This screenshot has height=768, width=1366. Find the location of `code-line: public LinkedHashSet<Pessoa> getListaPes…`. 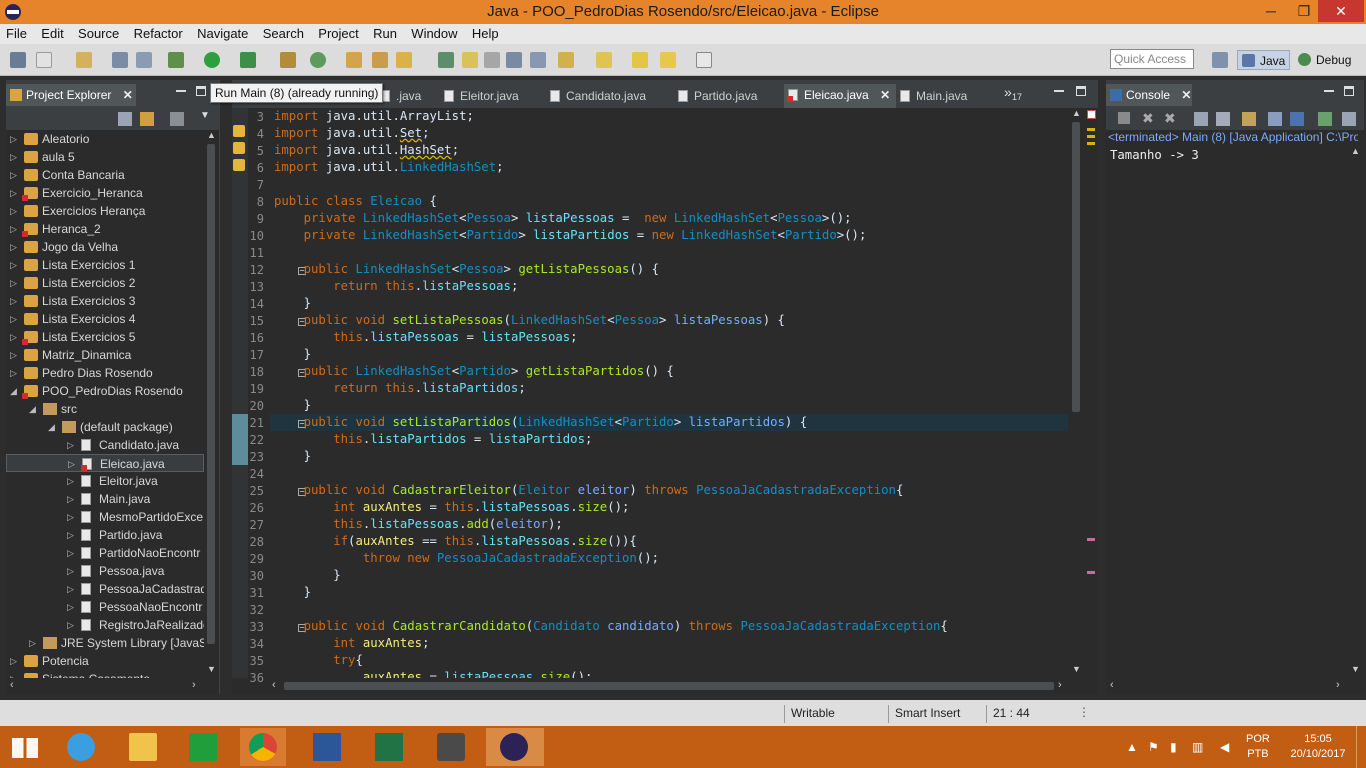

code-line: public LinkedHashSet<Pessoa> getListaPes… is located at coordinates (466, 269).